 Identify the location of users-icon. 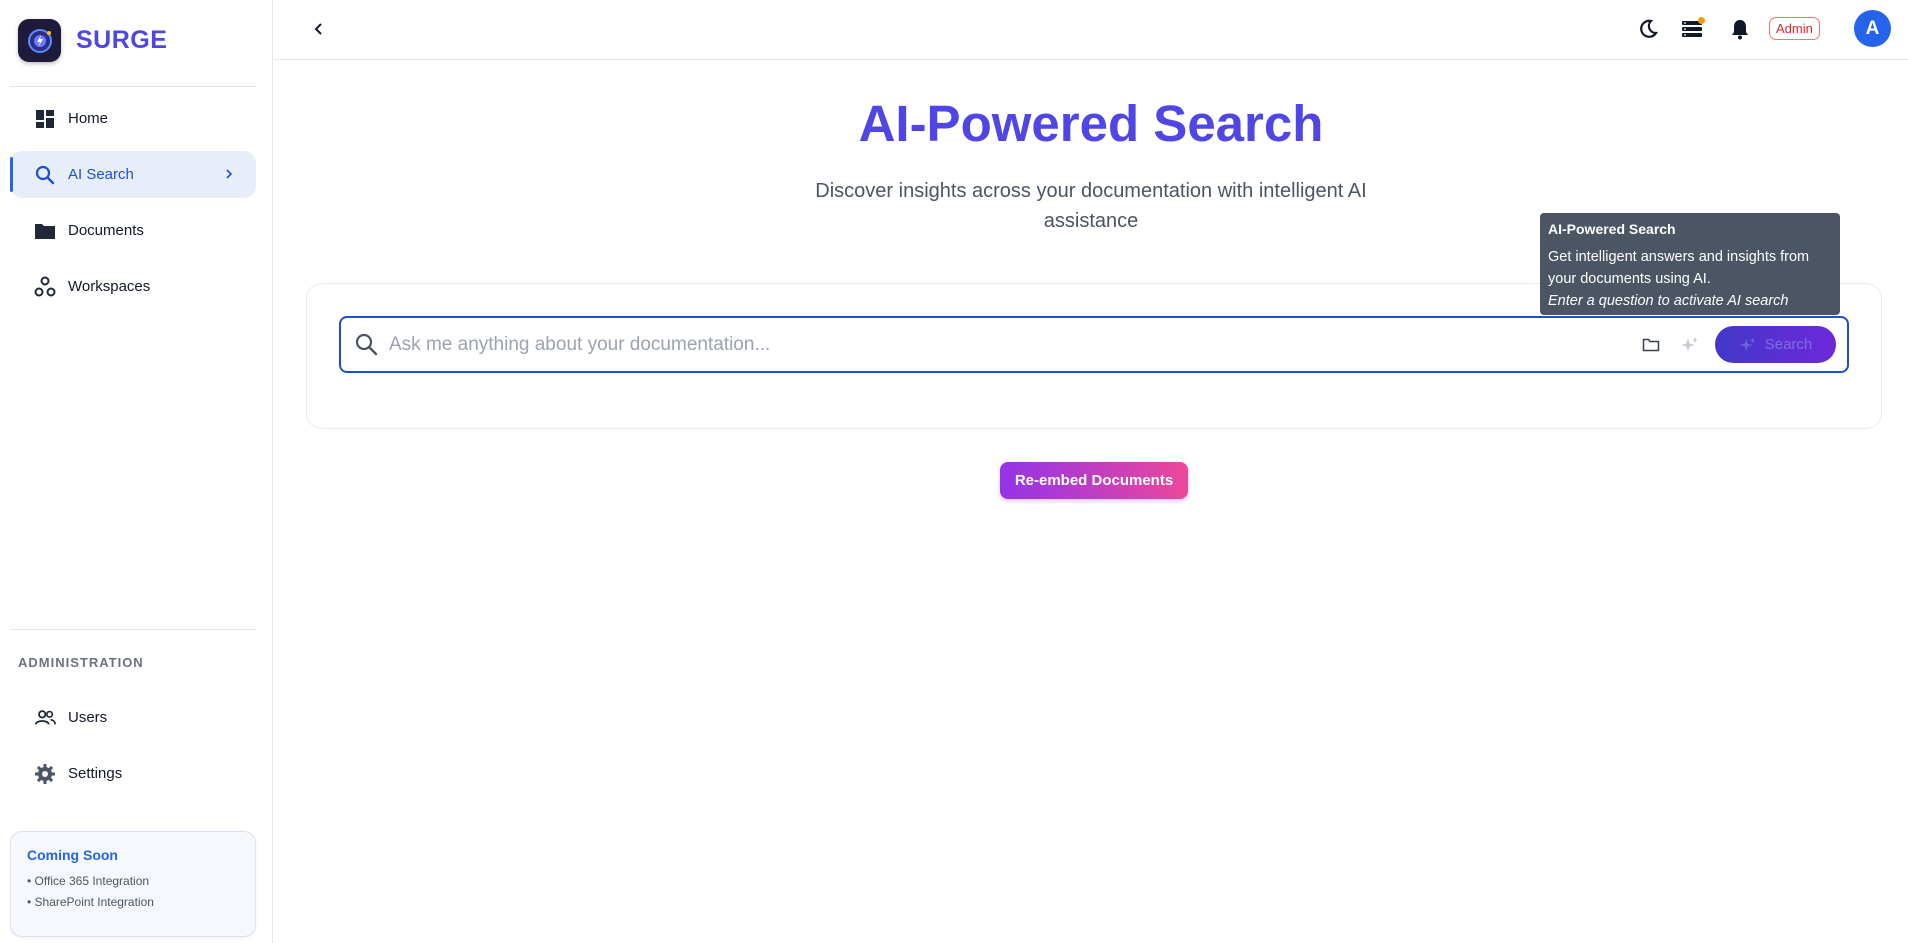
(45, 718).